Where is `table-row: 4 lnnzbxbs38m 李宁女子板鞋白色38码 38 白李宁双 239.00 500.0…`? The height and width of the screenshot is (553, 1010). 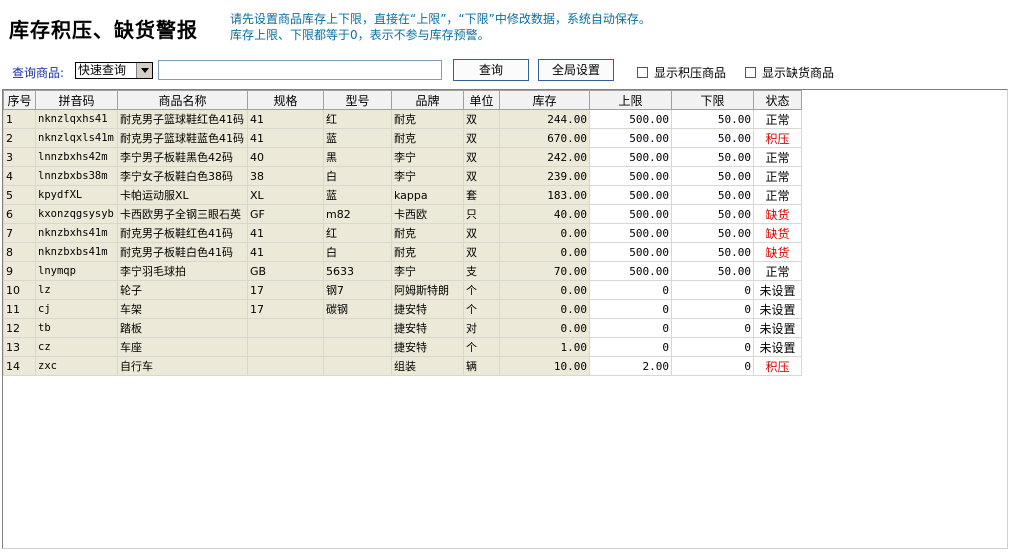 table-row: 4 lnnzbxbs38m 李宁女子板鞋白色38码 38 白李宁双 239.00 500.0… is located at coordinates (402, 176).